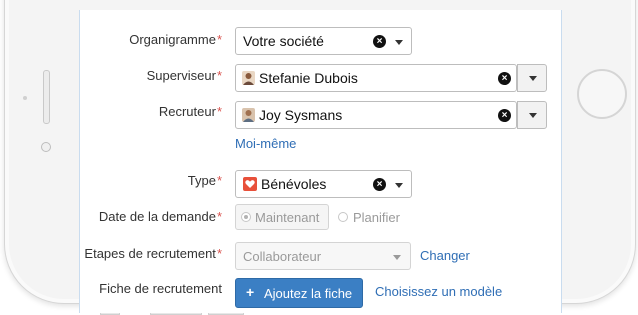 This screenshot has width=638, height=315. Describe the element at coordinates (294, 184) in the screenshot. I see `type-value: Bénévoles` at that location.